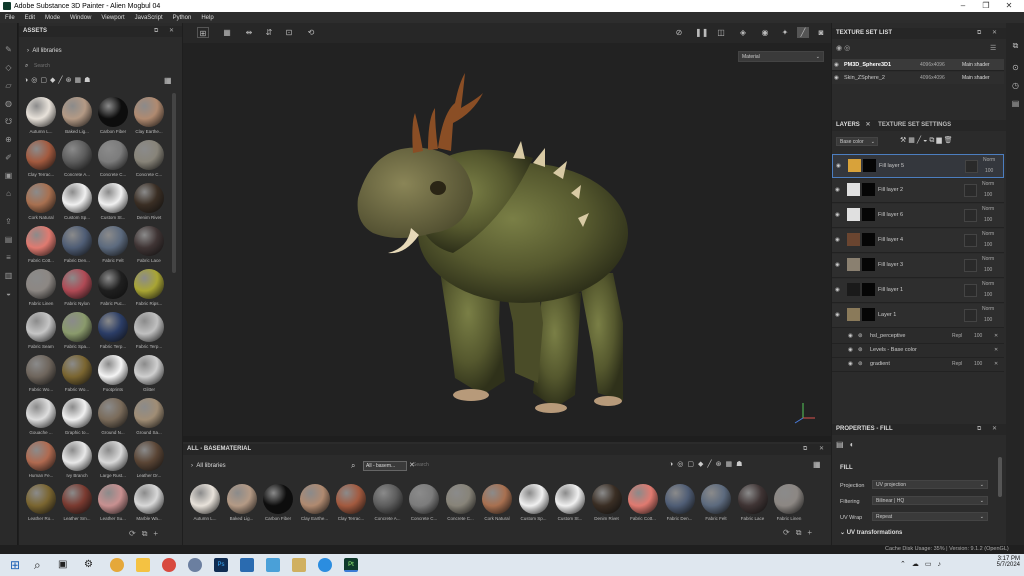 The height and width of the screenshot is (576, 1024). Describe the element at coordinates (227, 32) in the screenshot. I see `dotted-grid-icon: ▦` at that location.